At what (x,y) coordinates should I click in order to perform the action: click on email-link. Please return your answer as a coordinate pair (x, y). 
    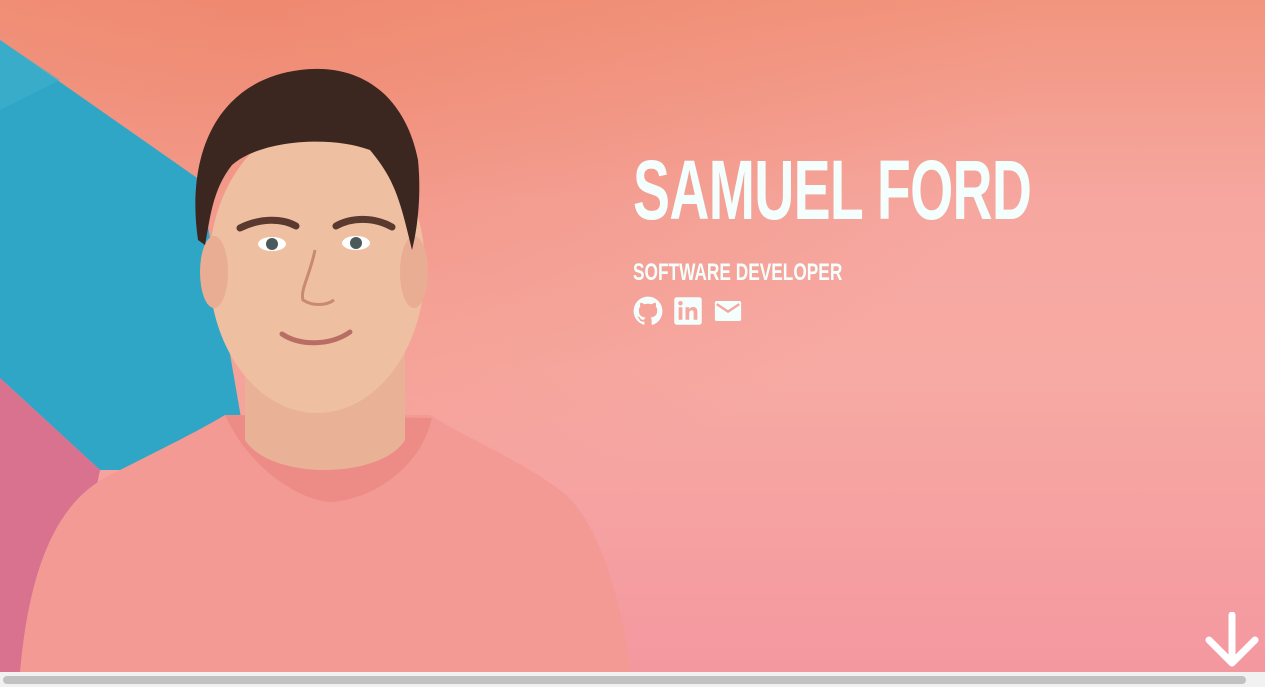
    Looking at the image, I should click on (728, 311).